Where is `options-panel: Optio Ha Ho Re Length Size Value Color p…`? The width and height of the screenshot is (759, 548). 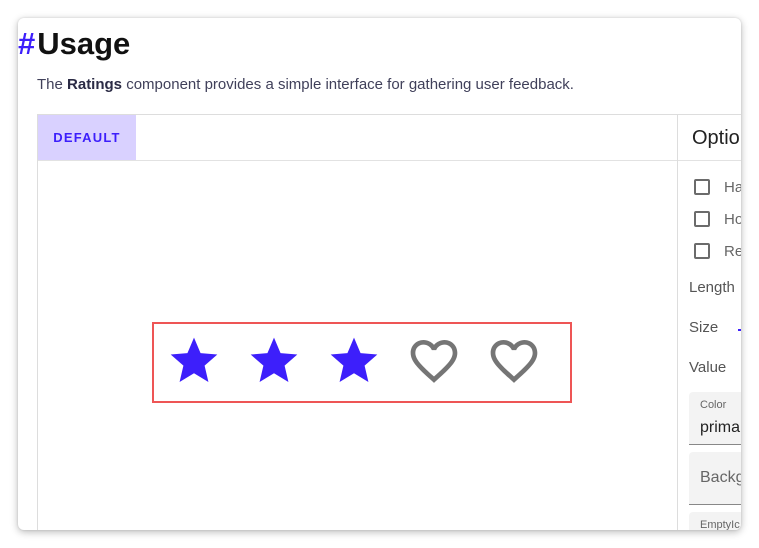
options-panel: Optio Ha Ho Re Length Size Value Color p… is located at coordinates (709, 322).